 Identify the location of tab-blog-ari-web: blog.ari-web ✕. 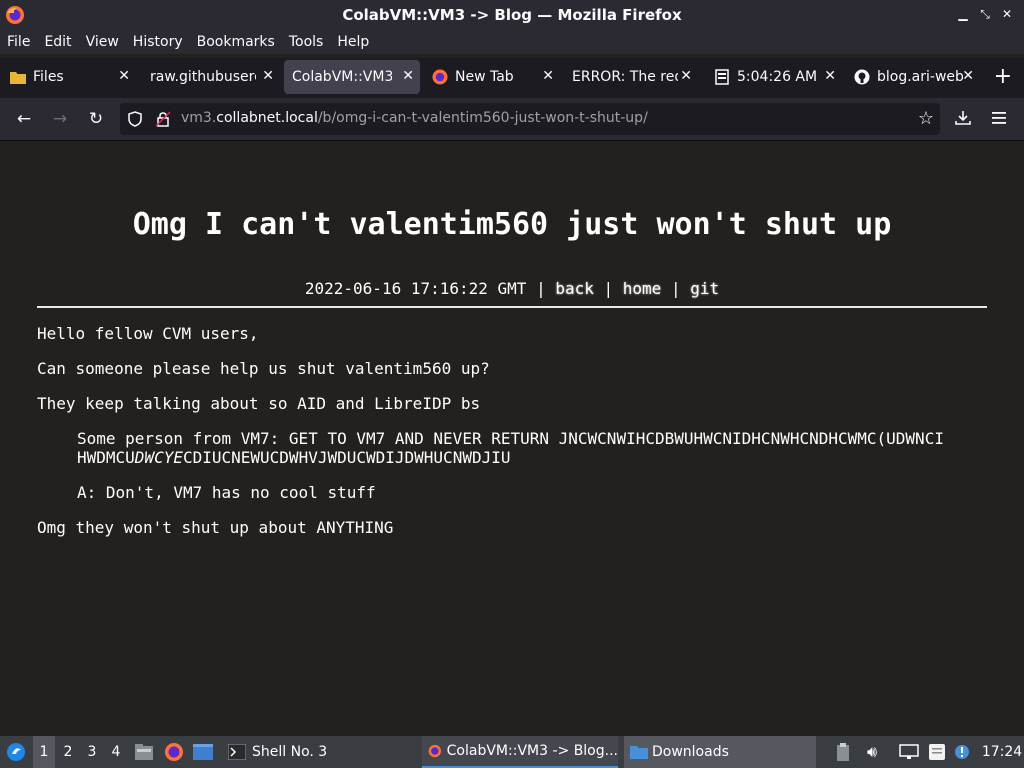
(913, 77).